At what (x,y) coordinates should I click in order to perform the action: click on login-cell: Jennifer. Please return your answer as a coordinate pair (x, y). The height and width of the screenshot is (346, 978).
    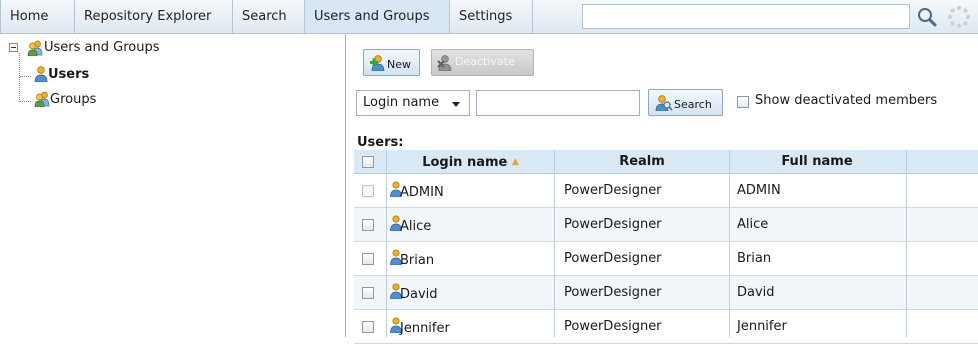
    Looking at the image, I should click on (425, 328).